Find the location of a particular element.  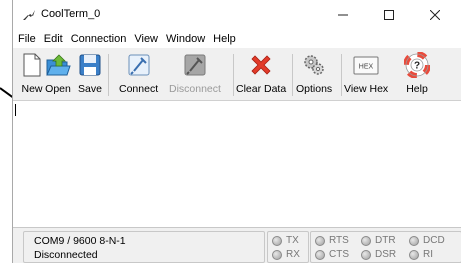

menu-bar: File Edit Connection View Window Help is located at coordinates (237, 39).